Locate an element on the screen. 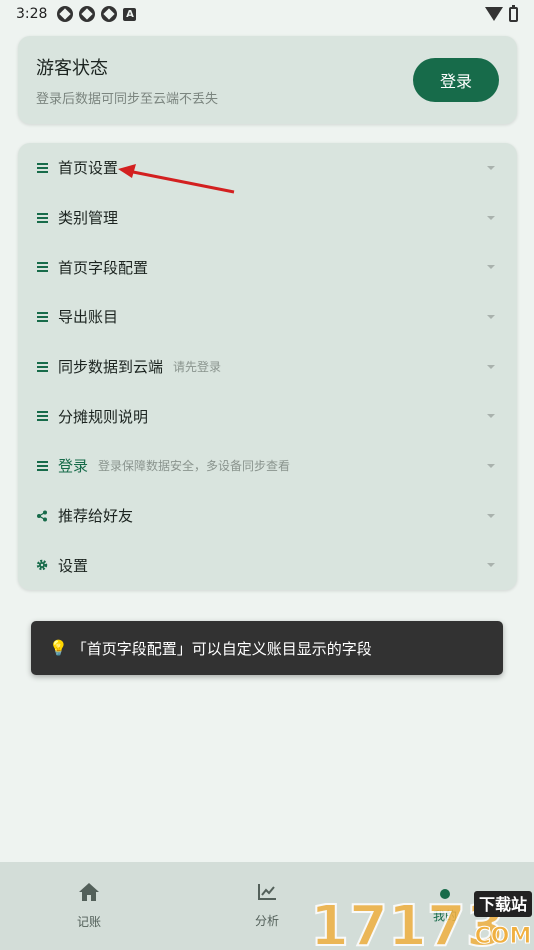 This screenshot has width=534, height=950. menu-item-label: 分摊规则说明 is located at coordinates (103, 416).